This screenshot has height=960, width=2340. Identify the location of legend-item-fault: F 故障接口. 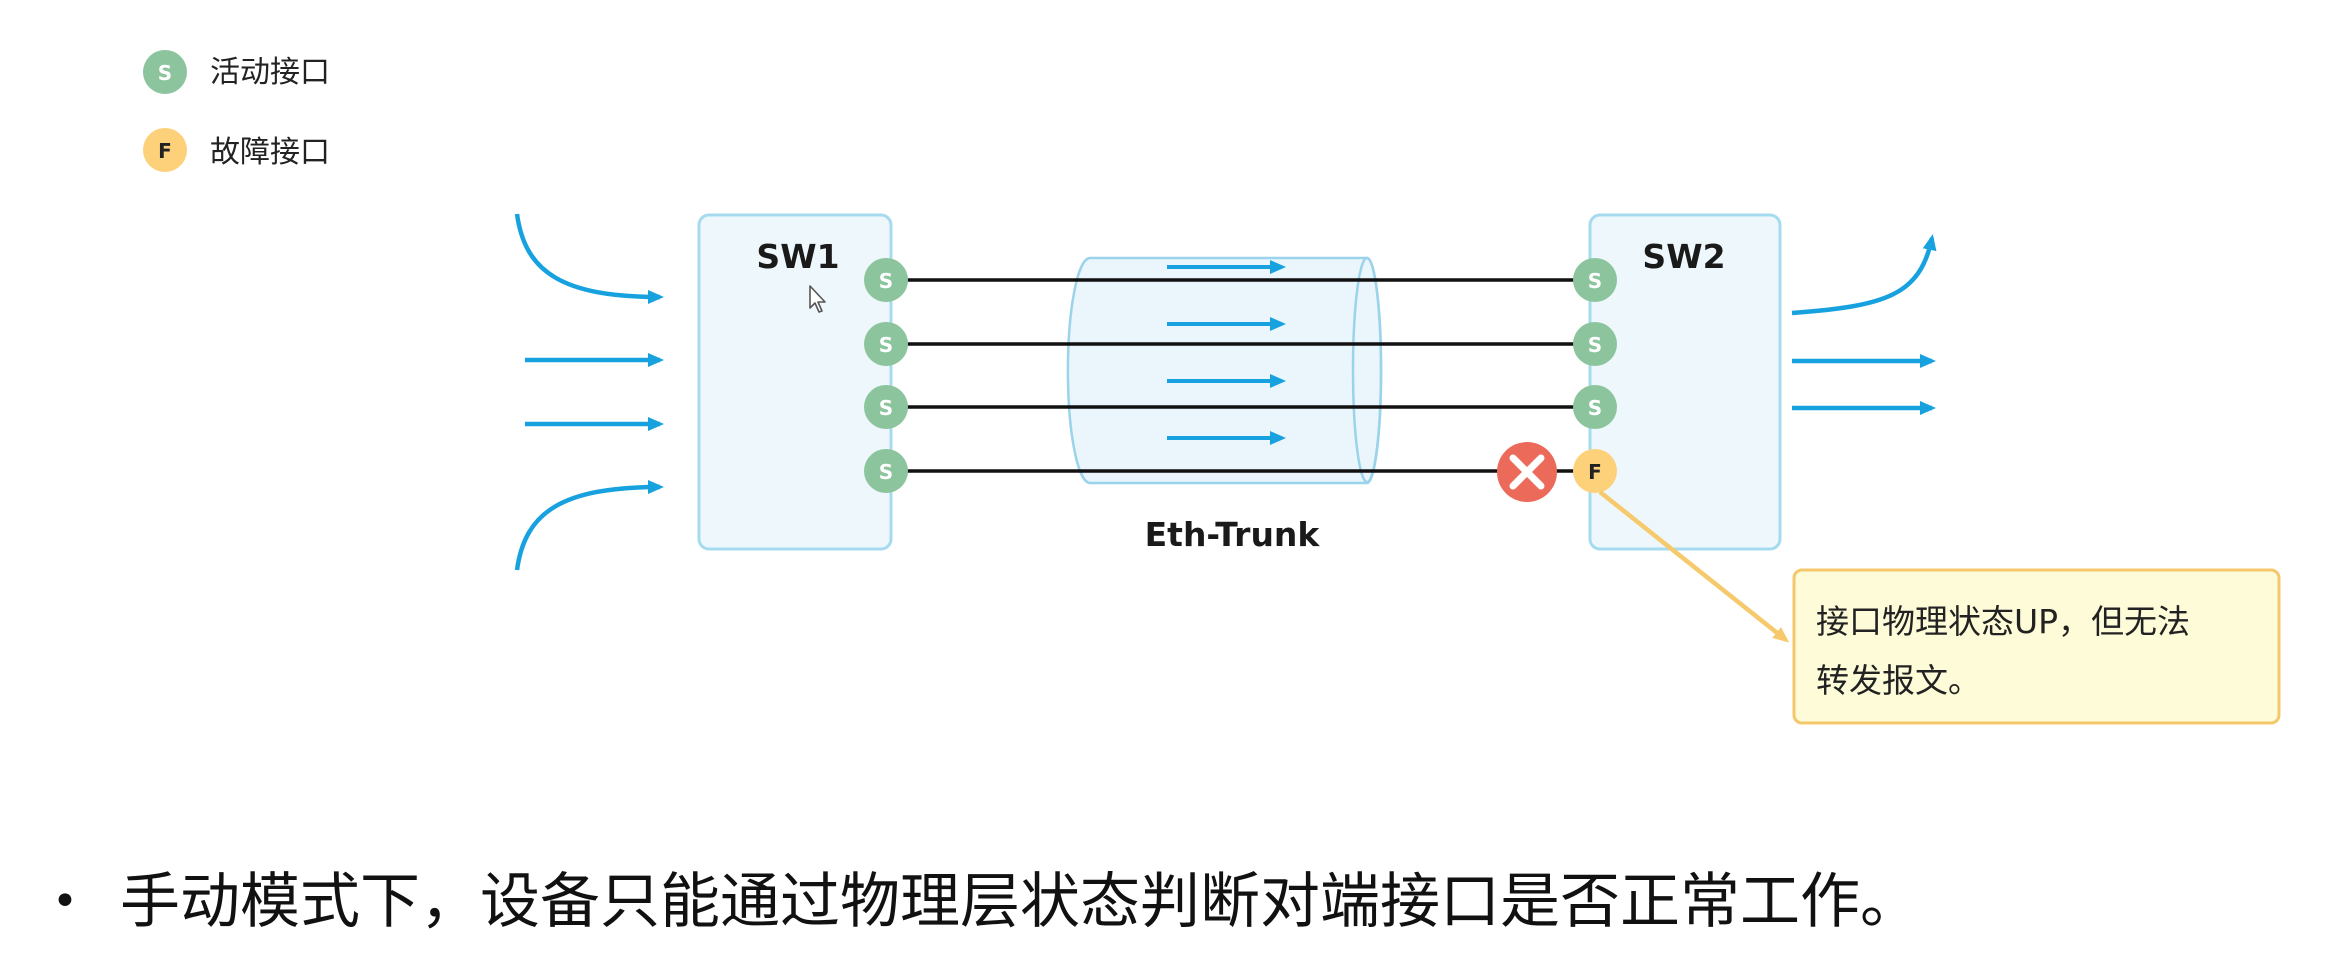
(236, 150).